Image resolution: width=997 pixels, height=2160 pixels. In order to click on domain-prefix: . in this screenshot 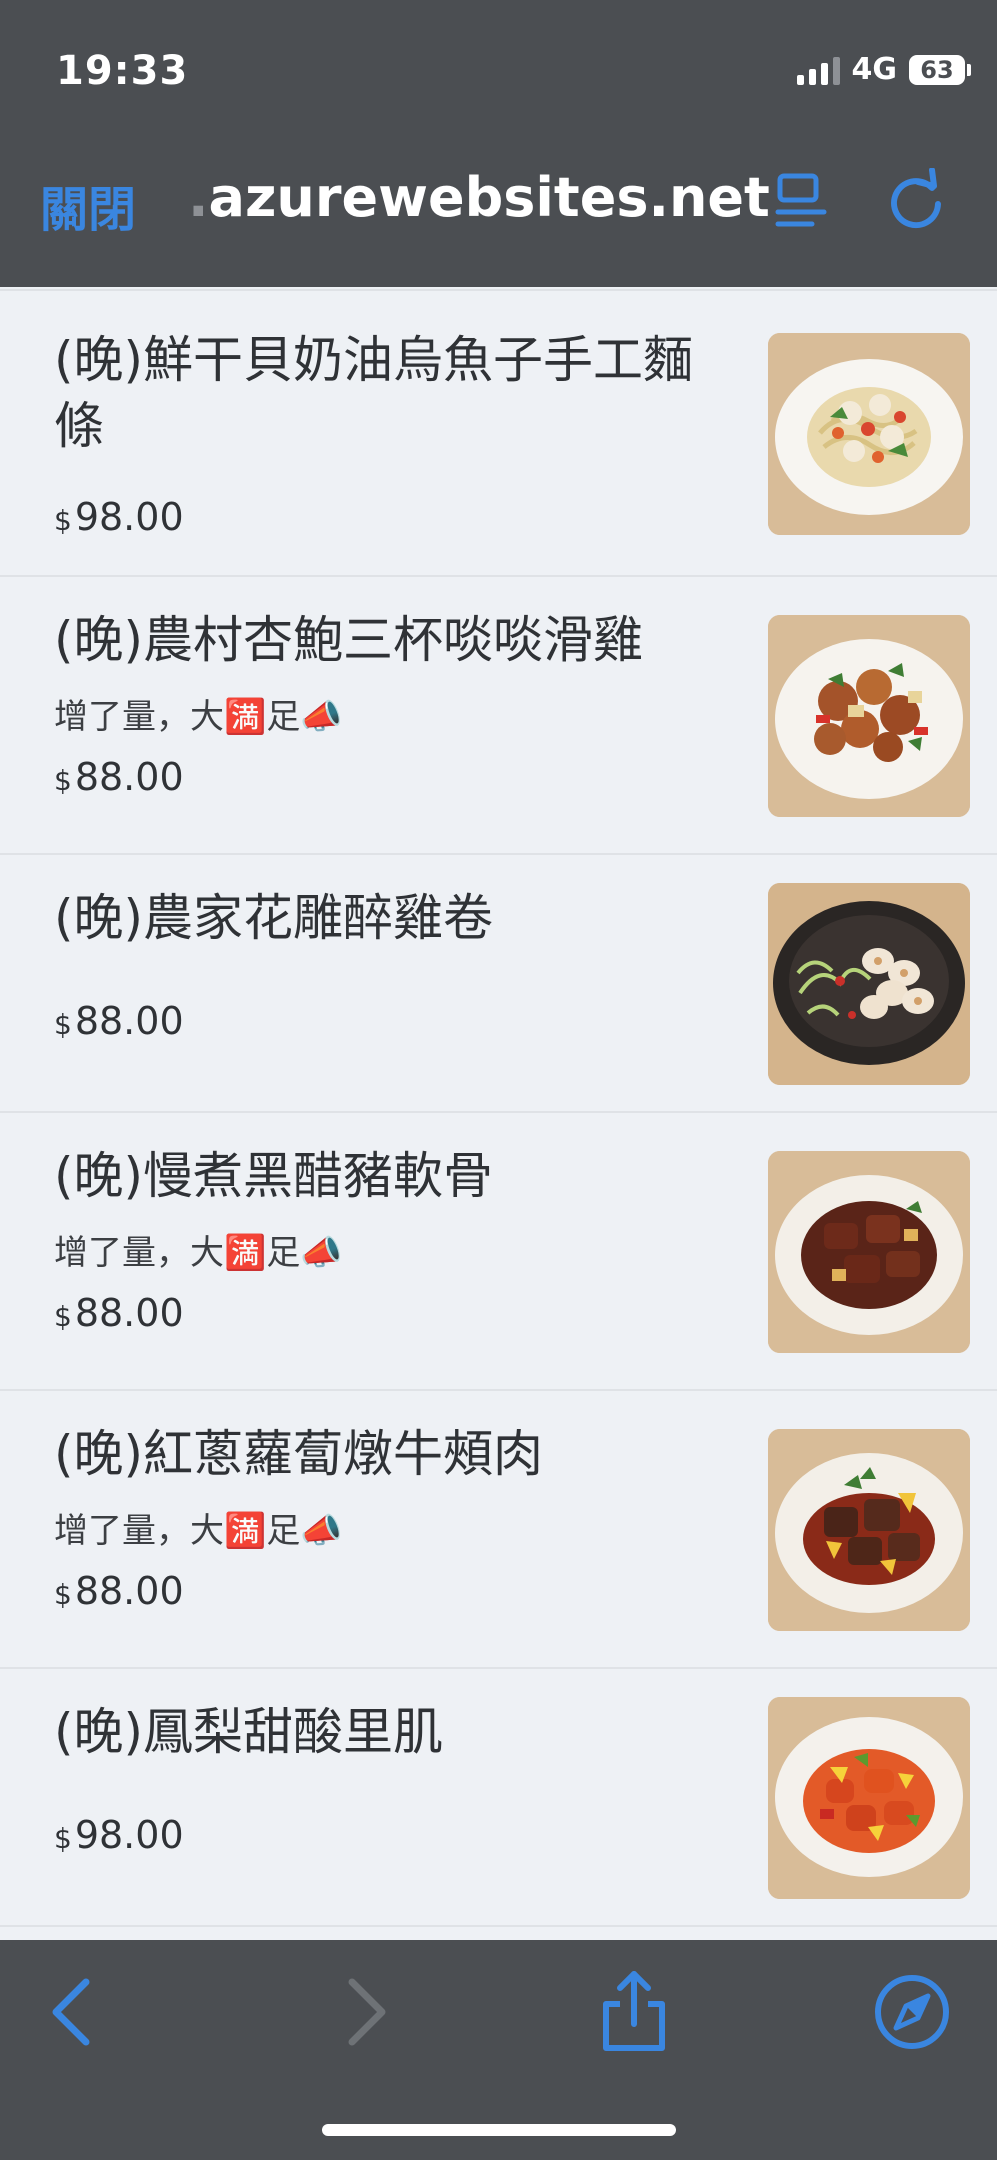, I will do `click(198, 197)`.